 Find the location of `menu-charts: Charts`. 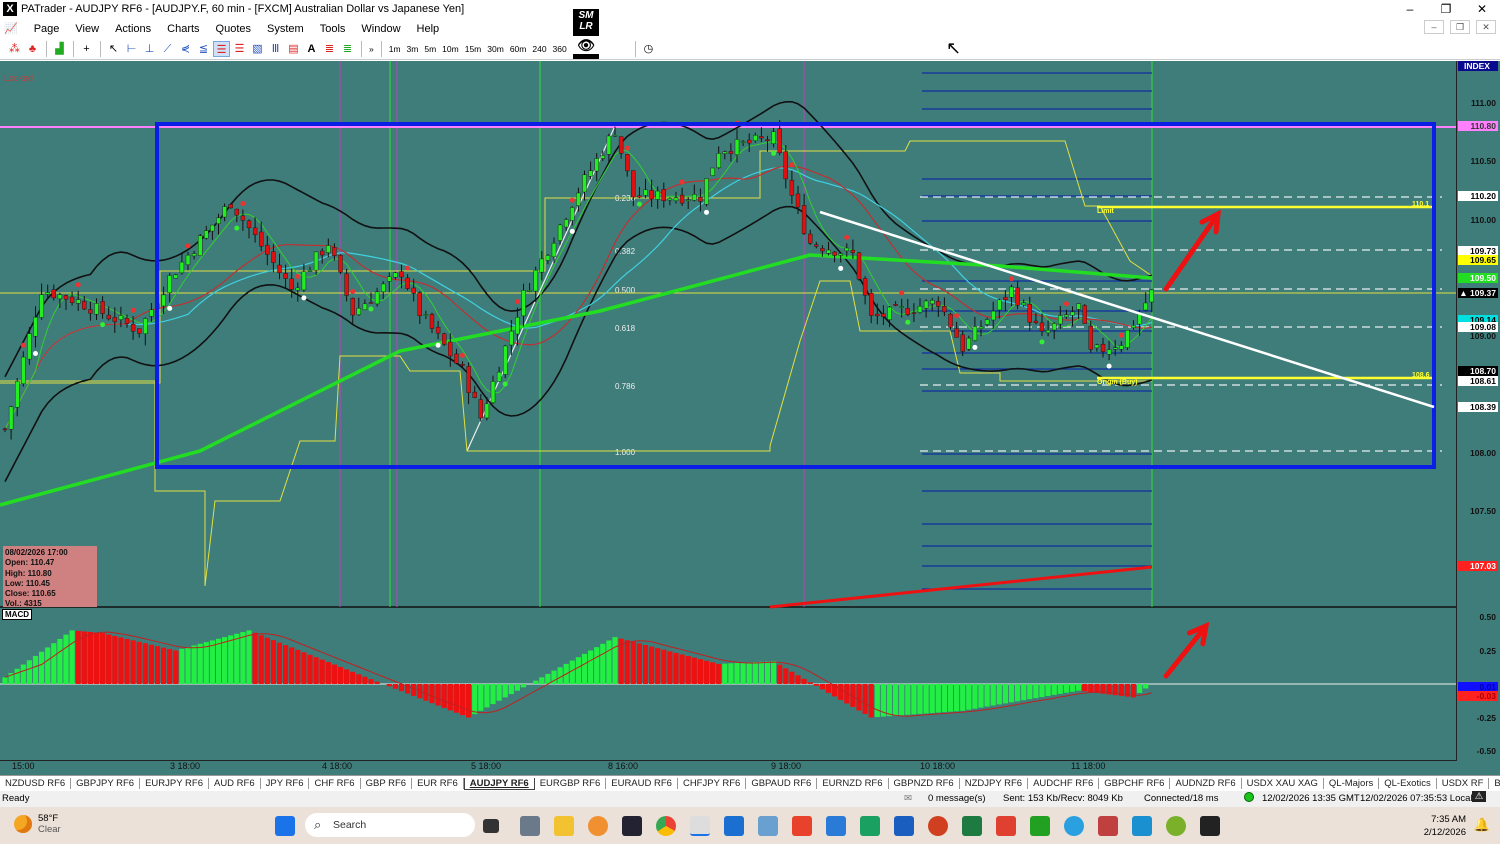

menu-charts: Charts is located at coordinates (183, 29).